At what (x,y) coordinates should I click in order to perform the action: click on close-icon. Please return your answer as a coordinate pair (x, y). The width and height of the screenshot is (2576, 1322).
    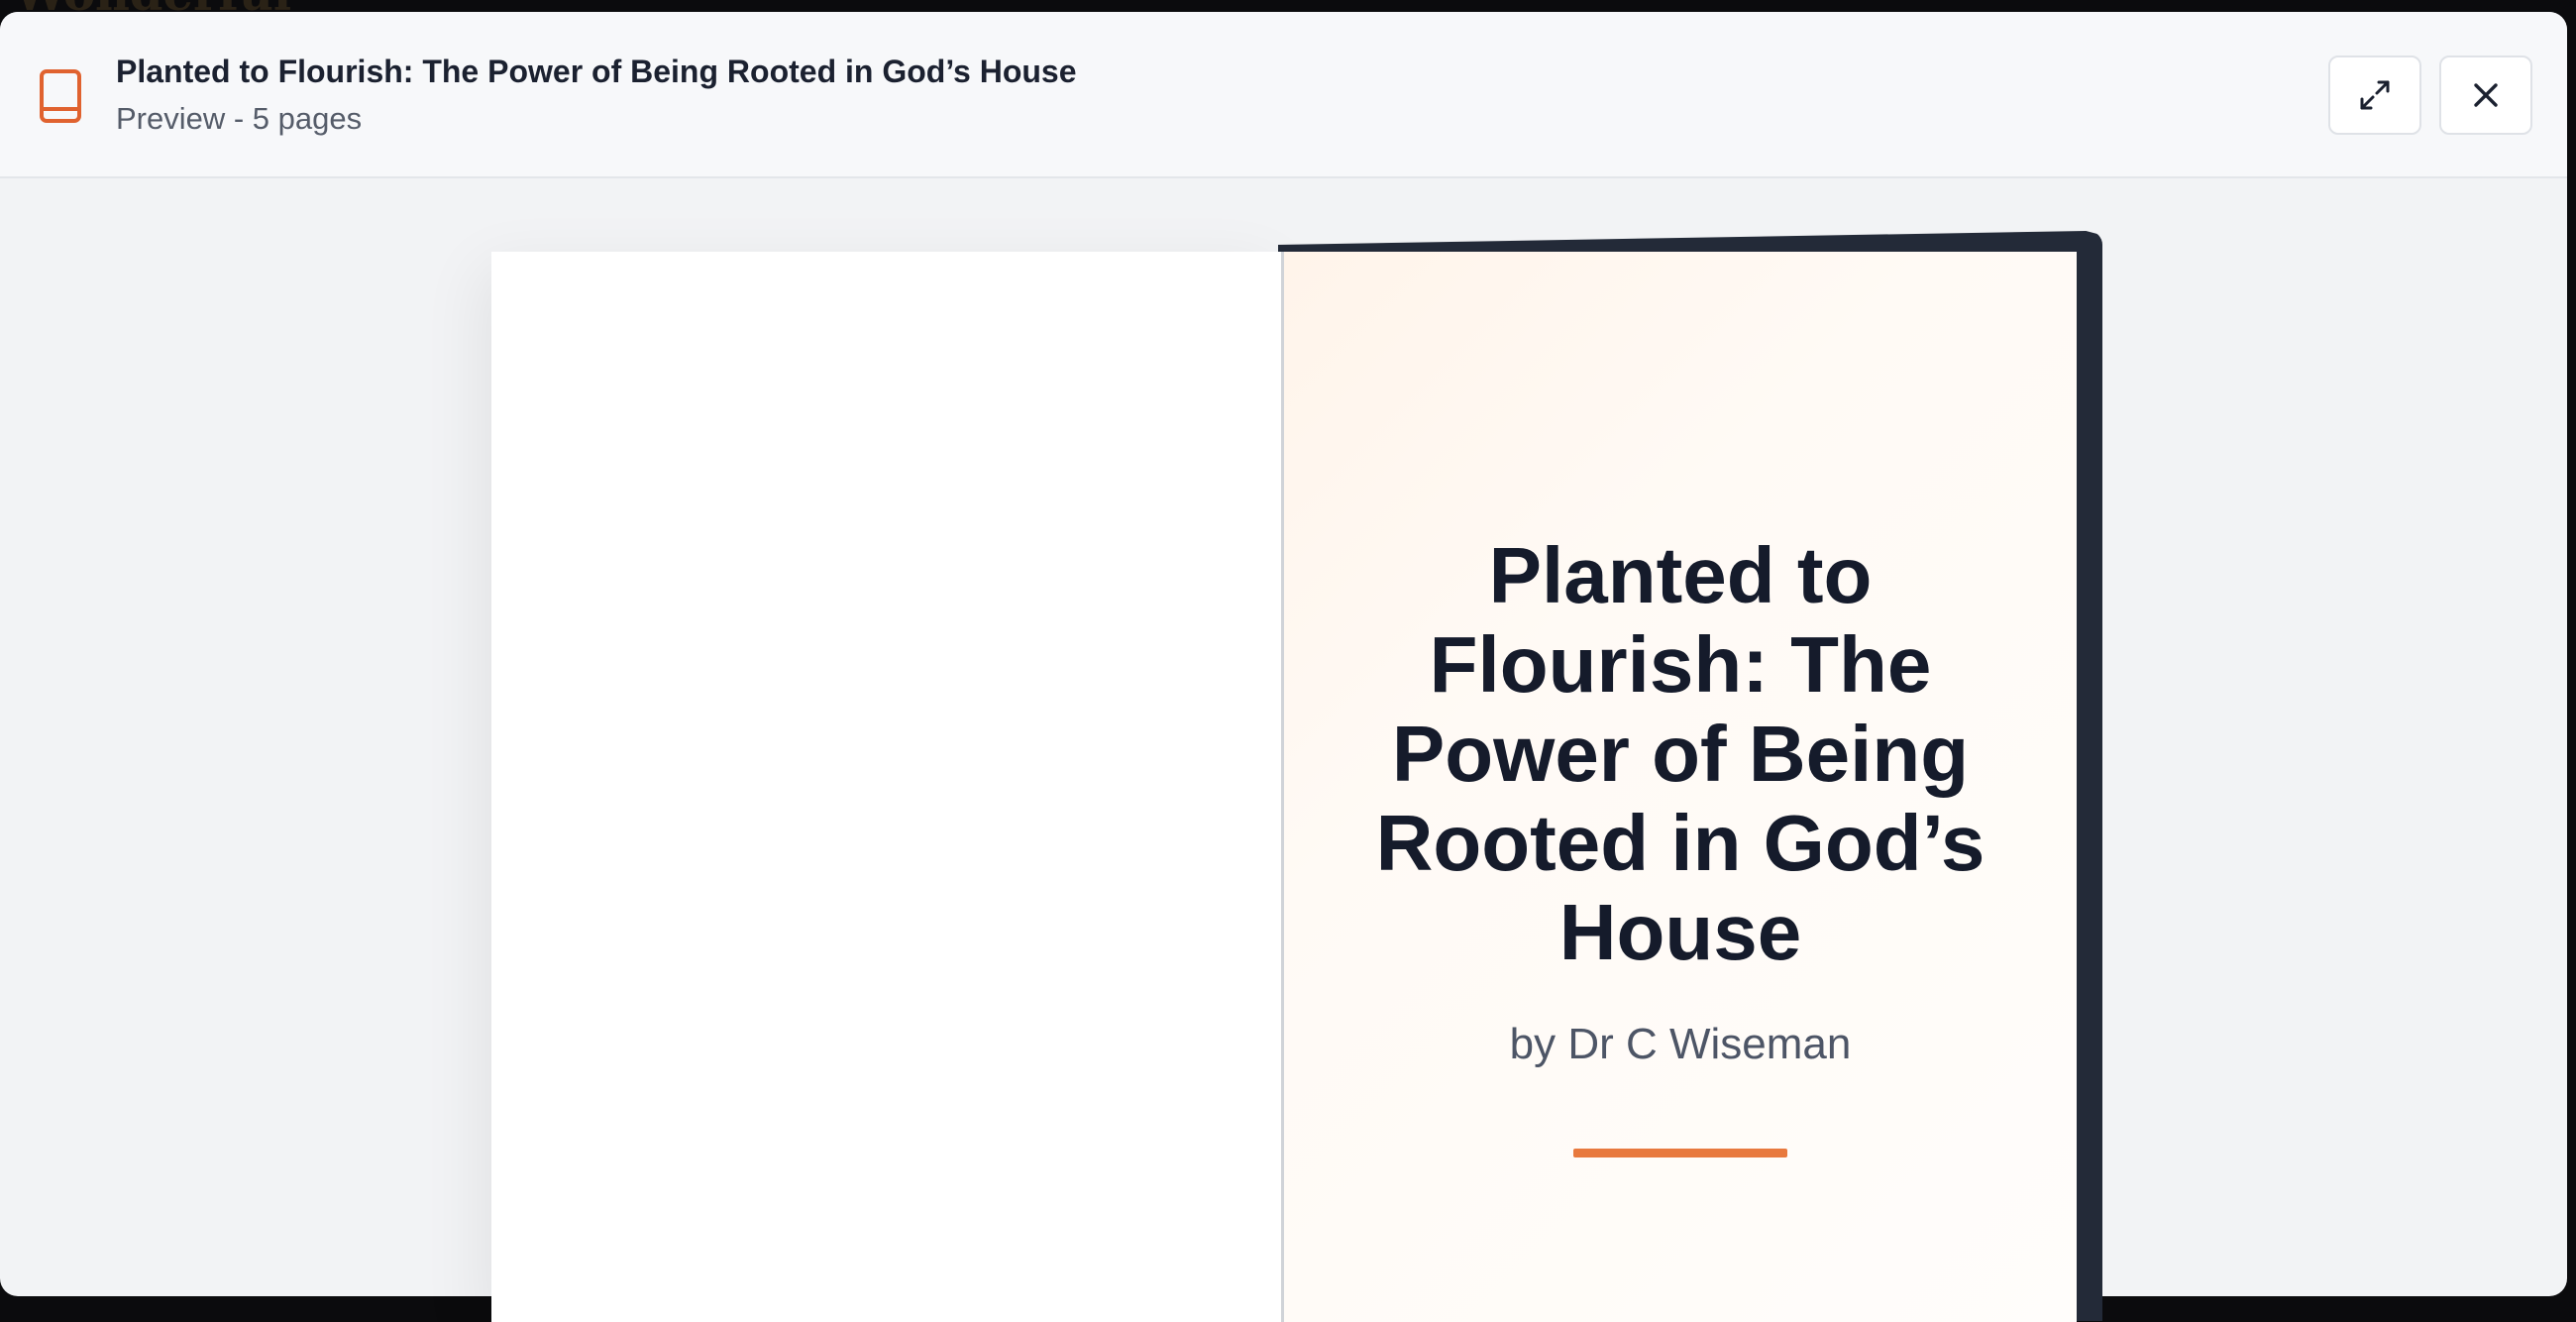
    Looking at the image, I should click on (2486, 95).